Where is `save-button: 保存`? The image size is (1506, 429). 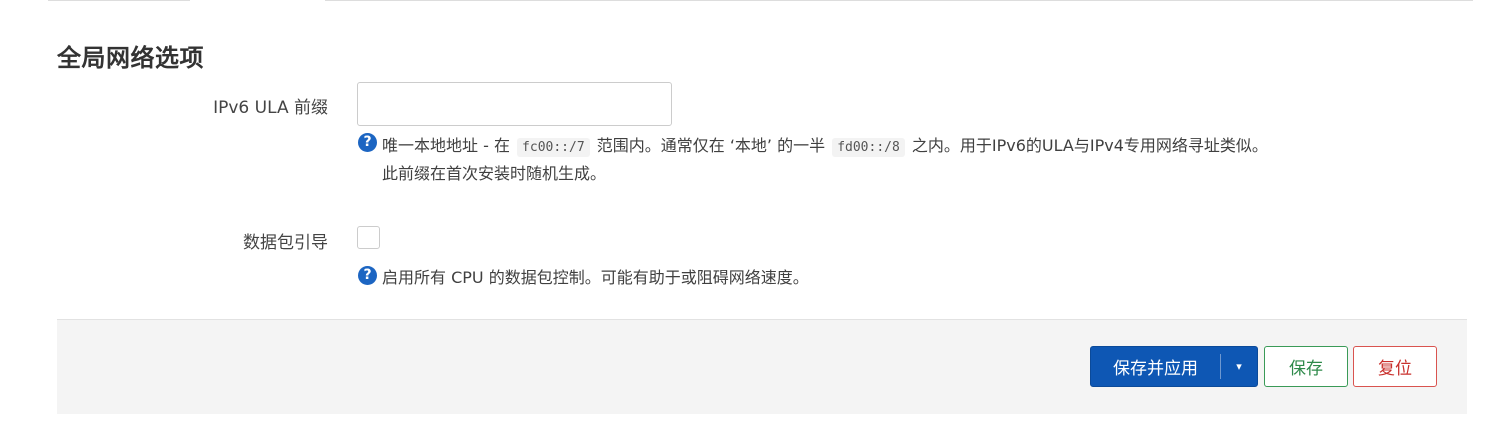 save-button: 保存 is located at coordinates (1306, 366).